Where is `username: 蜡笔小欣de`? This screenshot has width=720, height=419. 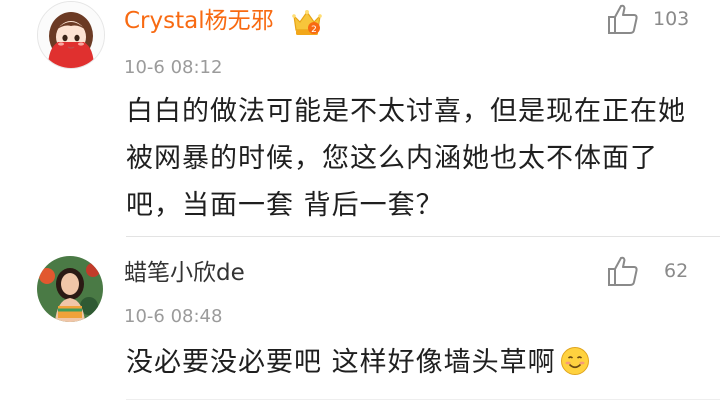
username: 蜡笔小欣de is located at coordinates (184, 273).